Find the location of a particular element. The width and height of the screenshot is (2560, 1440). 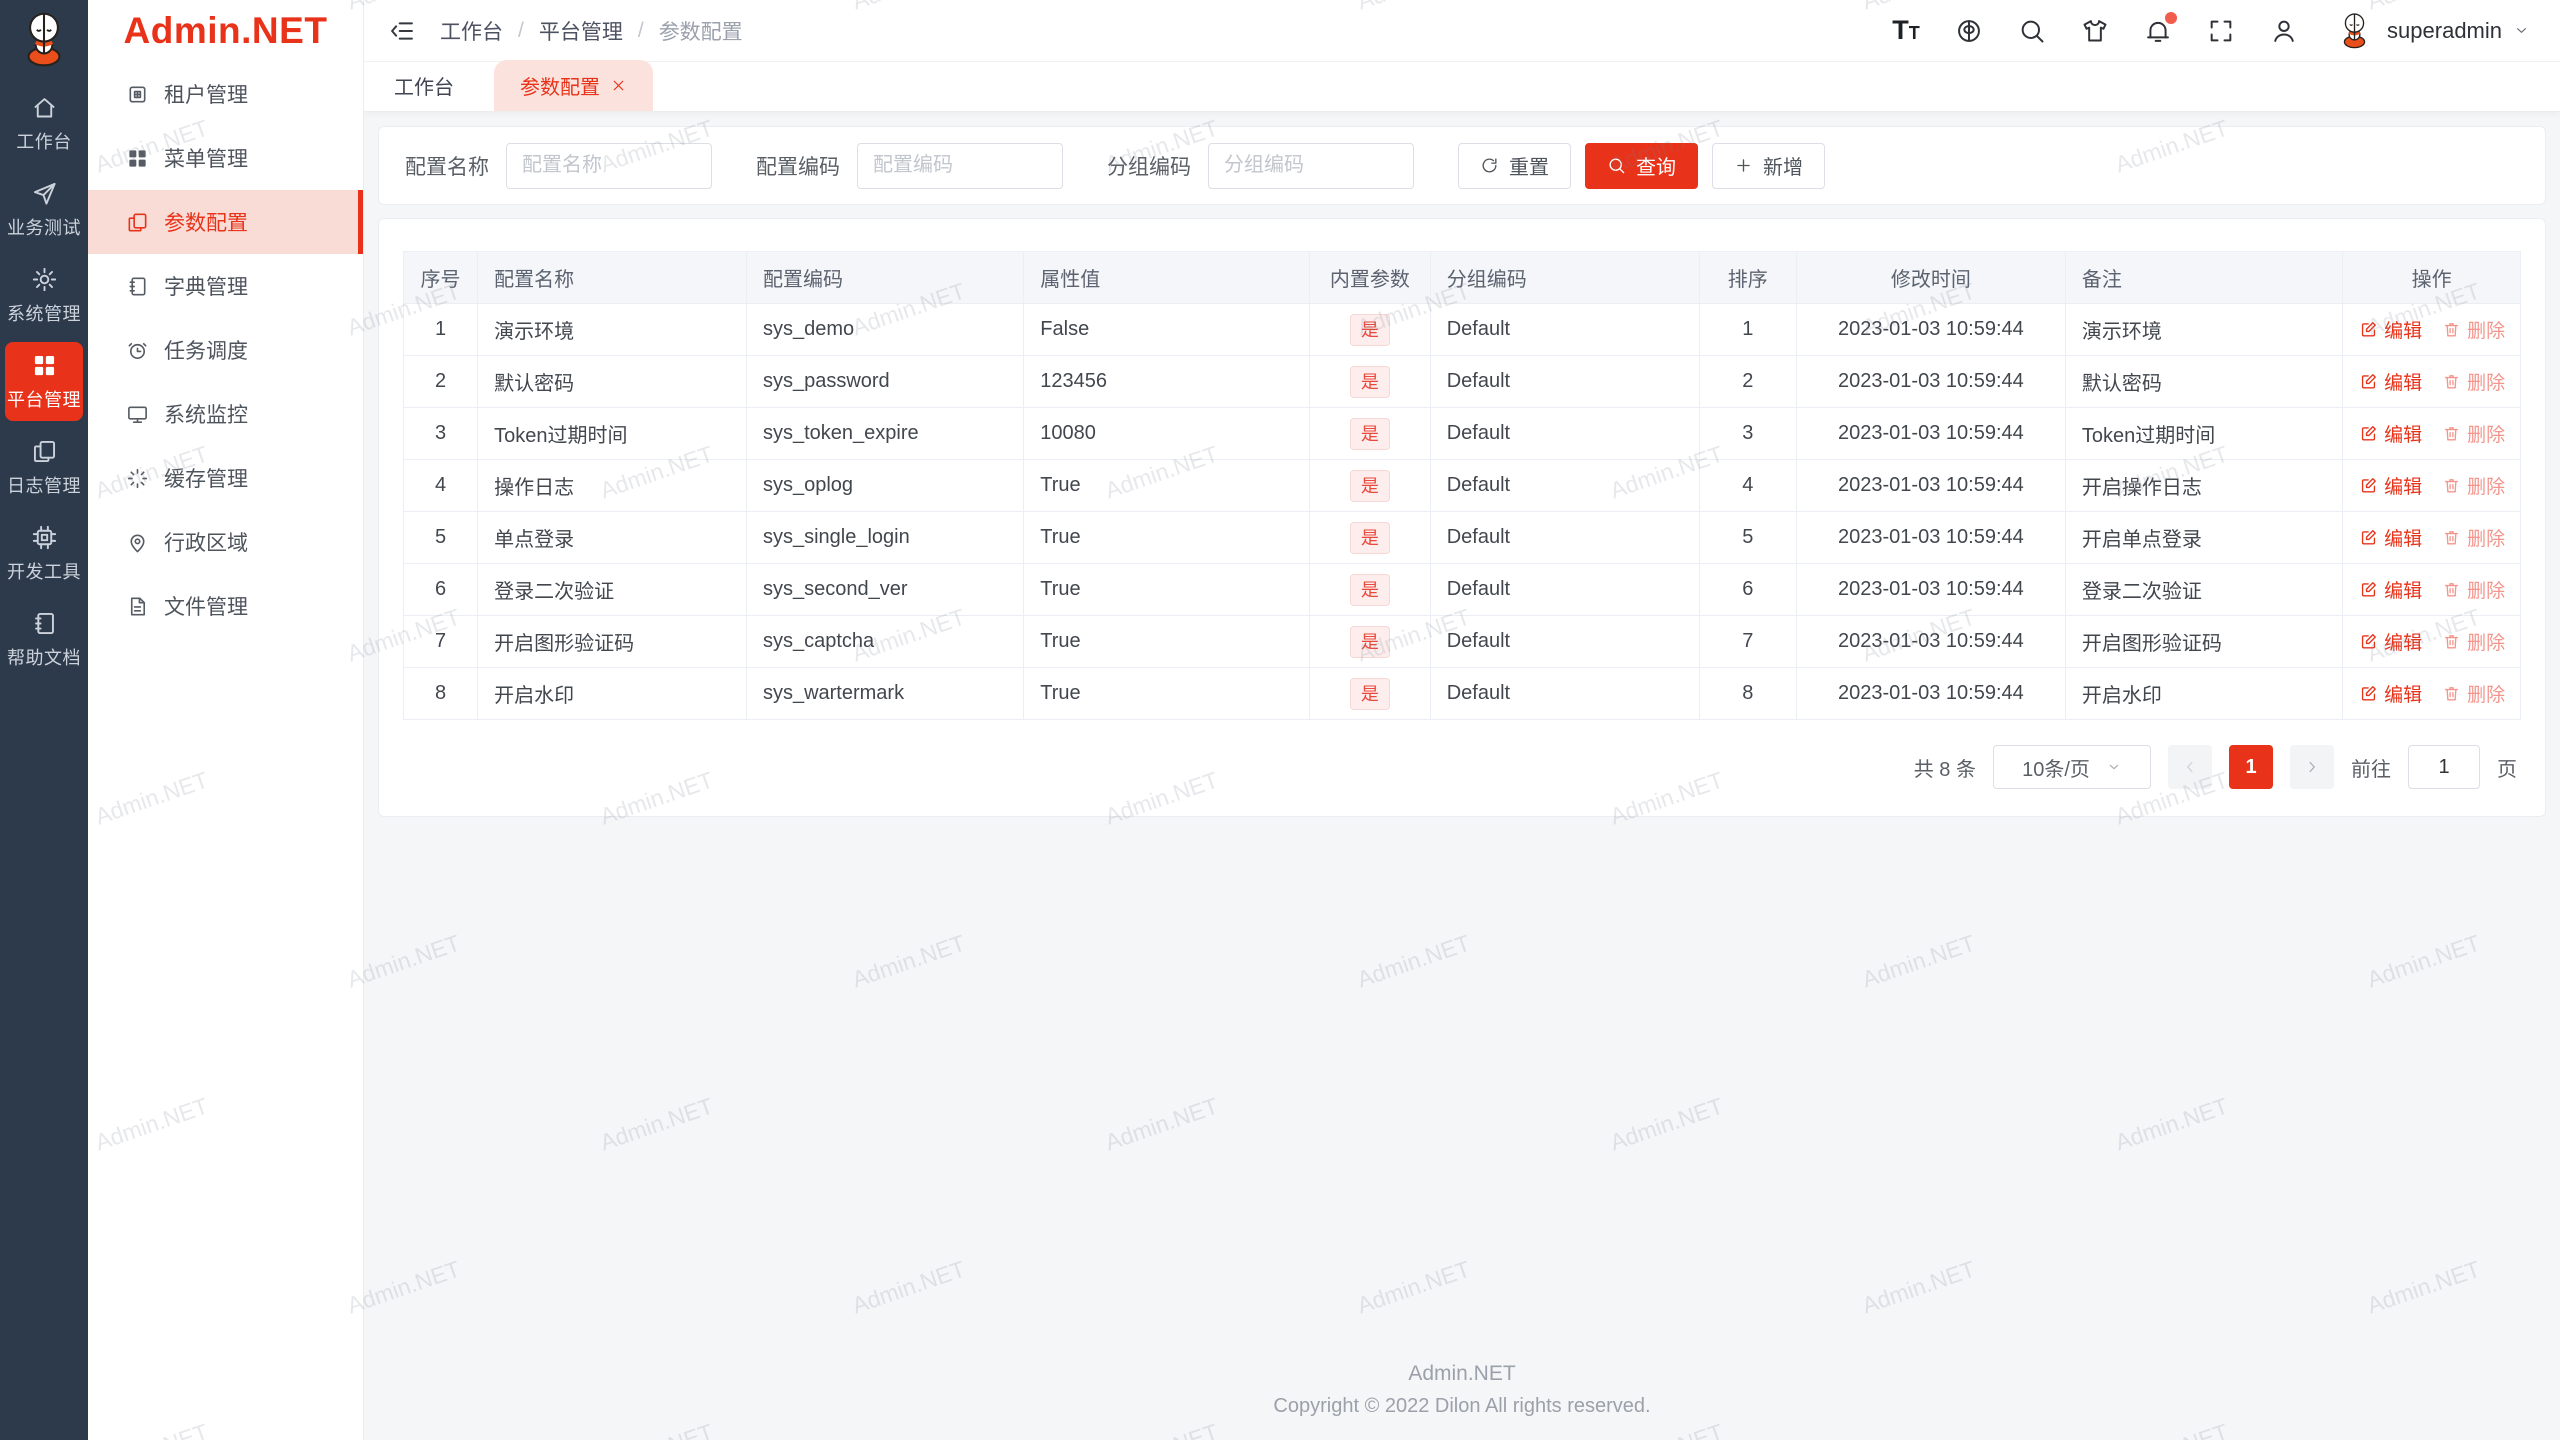

collapse-sidebar-icon is located at coordinates (402, 31).